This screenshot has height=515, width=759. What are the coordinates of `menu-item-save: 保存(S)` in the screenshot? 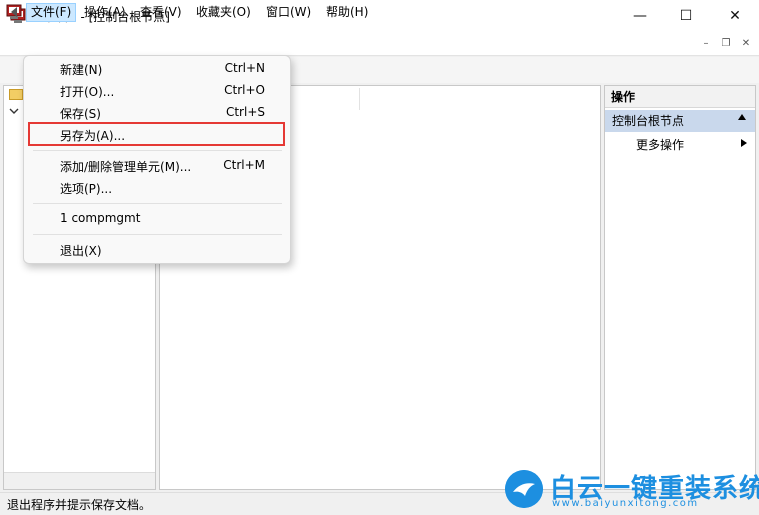 It's located at (80, 113).